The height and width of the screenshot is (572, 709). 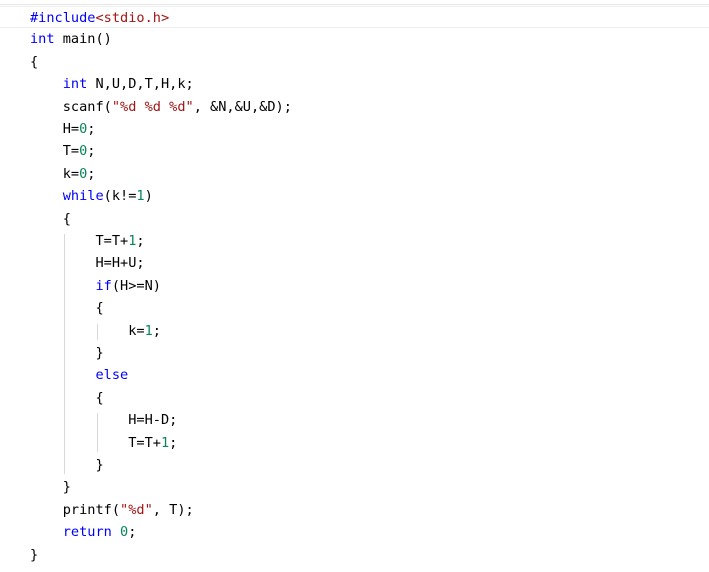 I want to click on code-line: H=0;, so click(x=48, y=129).